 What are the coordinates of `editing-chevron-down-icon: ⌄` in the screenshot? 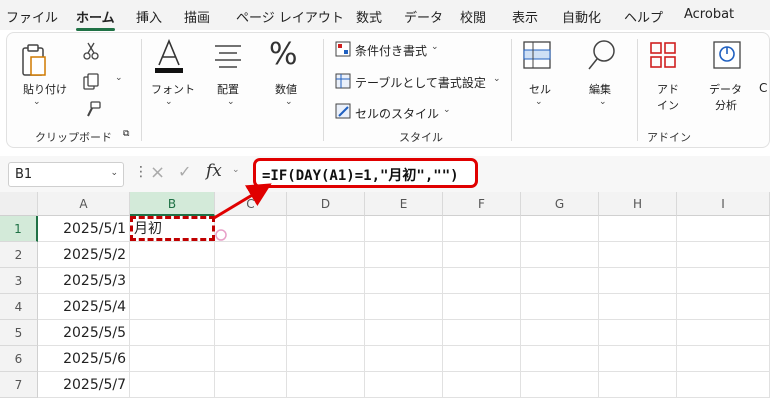 It's located at (603, 102).